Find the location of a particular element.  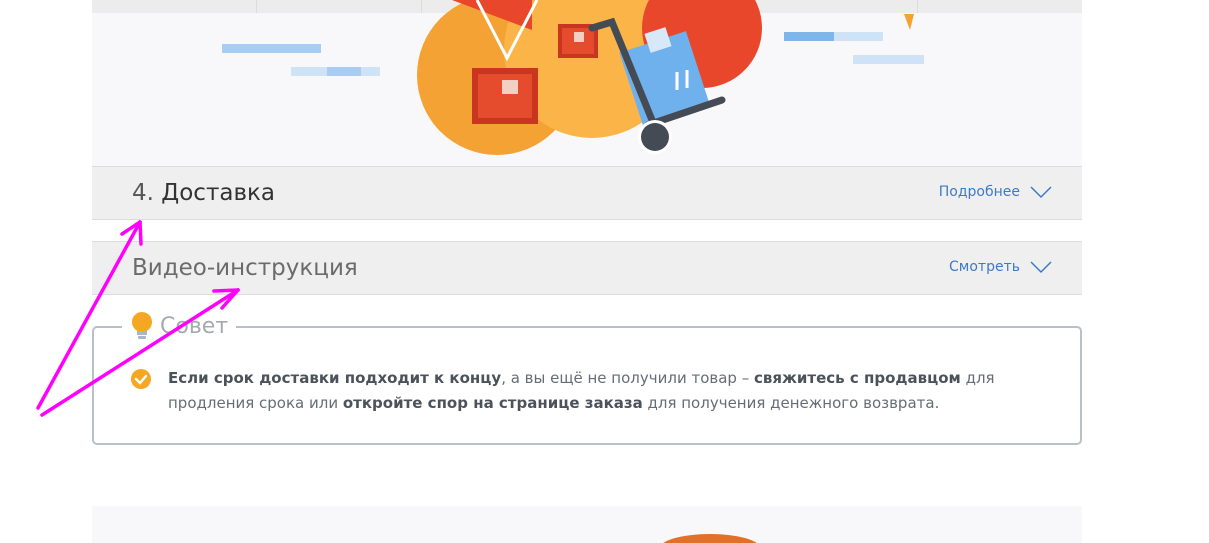

tip-text-2: , а вы ещё не получили товар – is located at coordinates (627, 378).